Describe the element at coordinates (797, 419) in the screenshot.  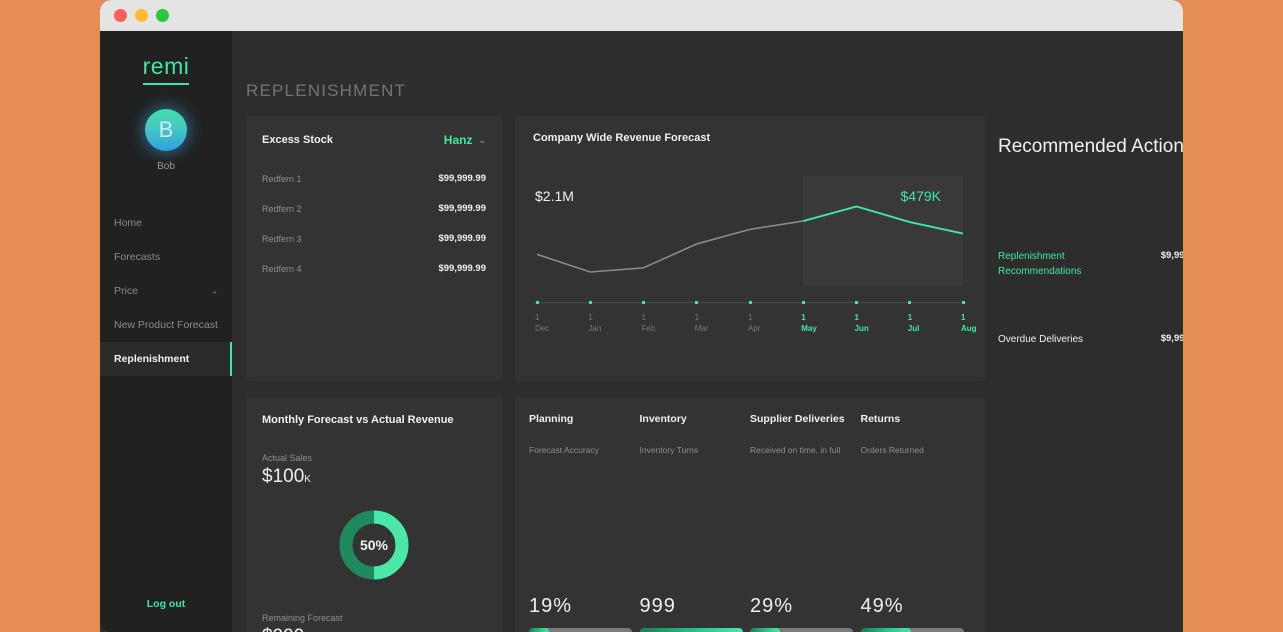
I see `kpi-title: Supplier Deliveries` at that location.